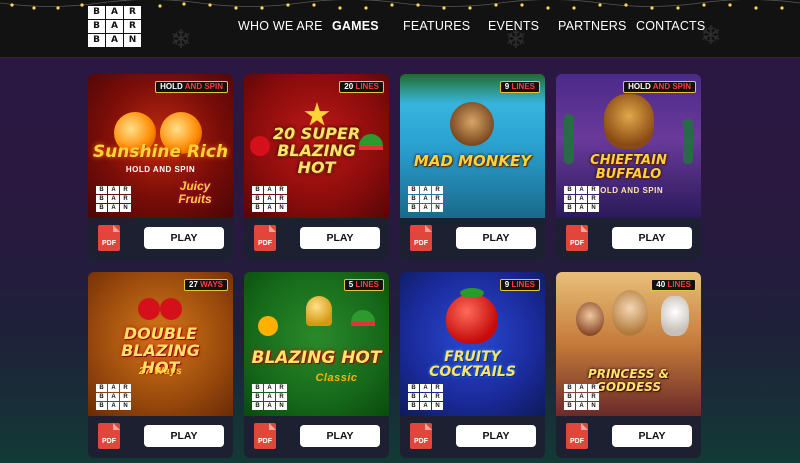 The image size is (800, 463). I want to click on logo-cell: R, so click(132, 12).